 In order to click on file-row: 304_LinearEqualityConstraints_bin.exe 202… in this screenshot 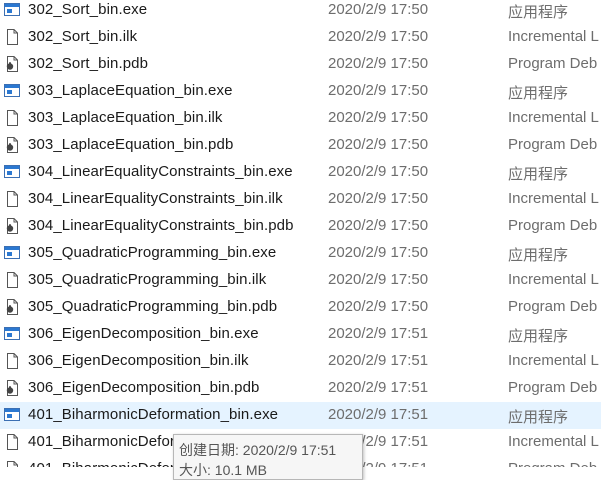, I will do `click(300, 172)`.